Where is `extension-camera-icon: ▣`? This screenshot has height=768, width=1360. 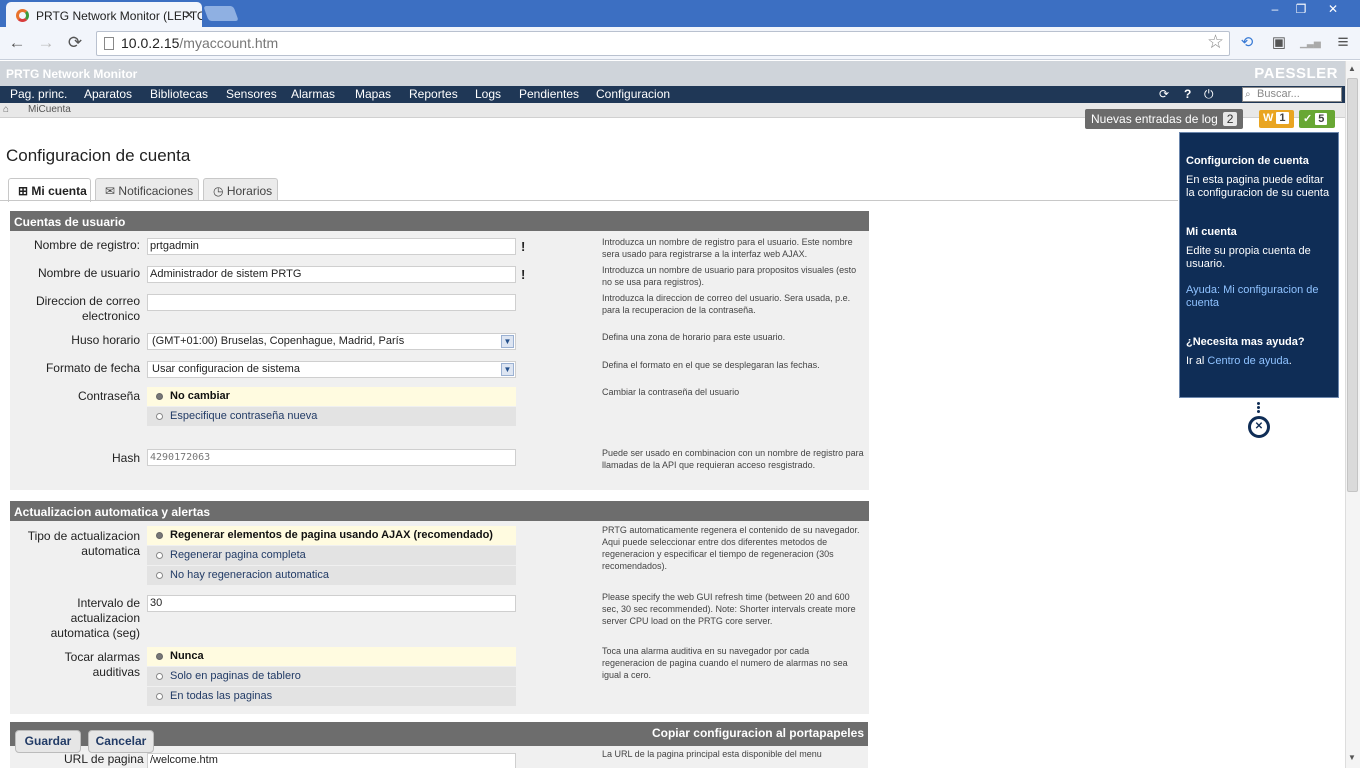 extension-camera-icon: ▣ is located at coordinates (1279, 43).